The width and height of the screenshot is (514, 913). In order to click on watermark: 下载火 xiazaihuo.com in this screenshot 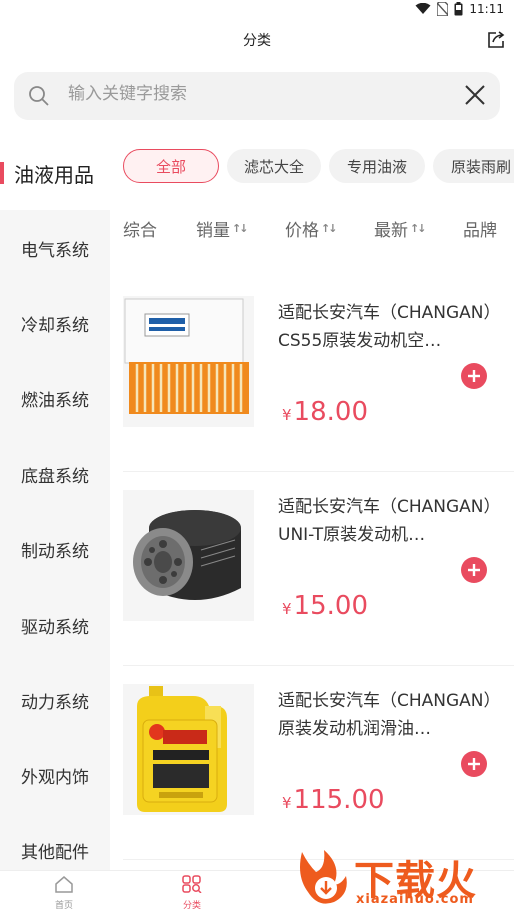, I will do `click(401, 878)`.